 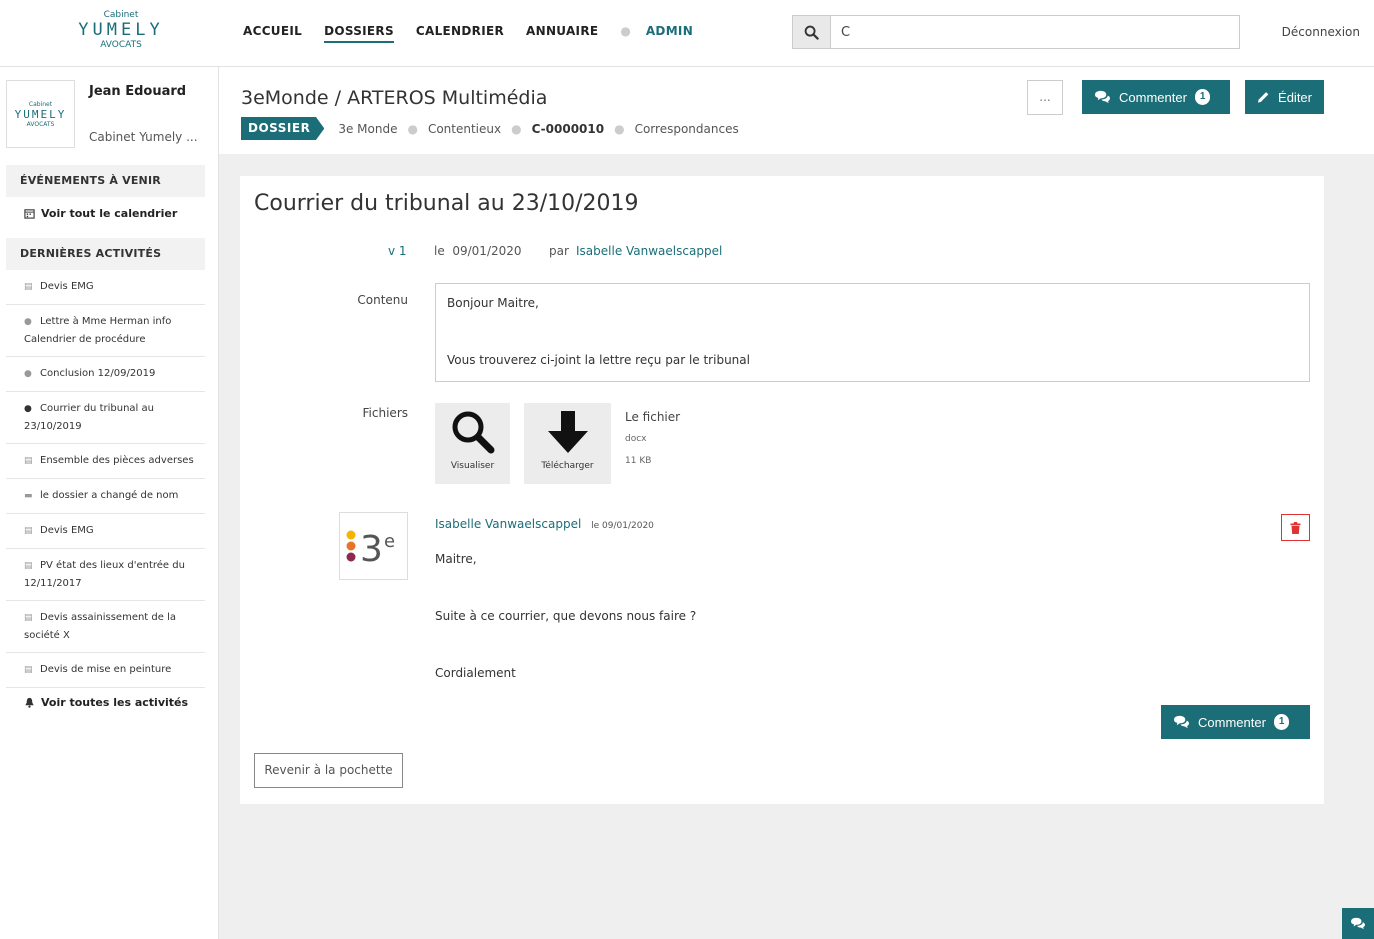 What do you see at coordinates (649, 251) in the screenshot?
I see `author-link: Isabelle Vanwaelscappel` at bounding box center [649, 251].